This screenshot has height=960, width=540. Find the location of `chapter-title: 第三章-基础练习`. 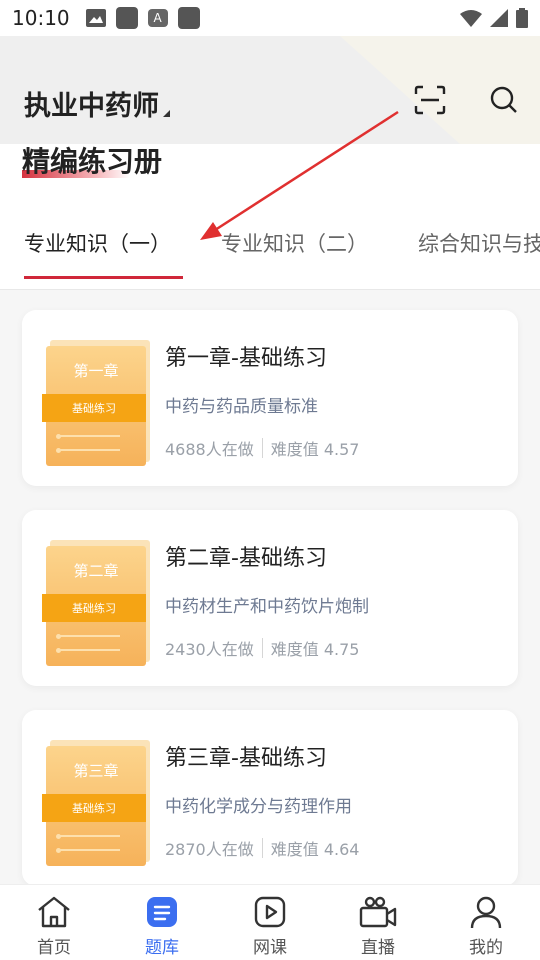

chapter-title: 第三章-基础练习 is located at coordinates (246, 758).